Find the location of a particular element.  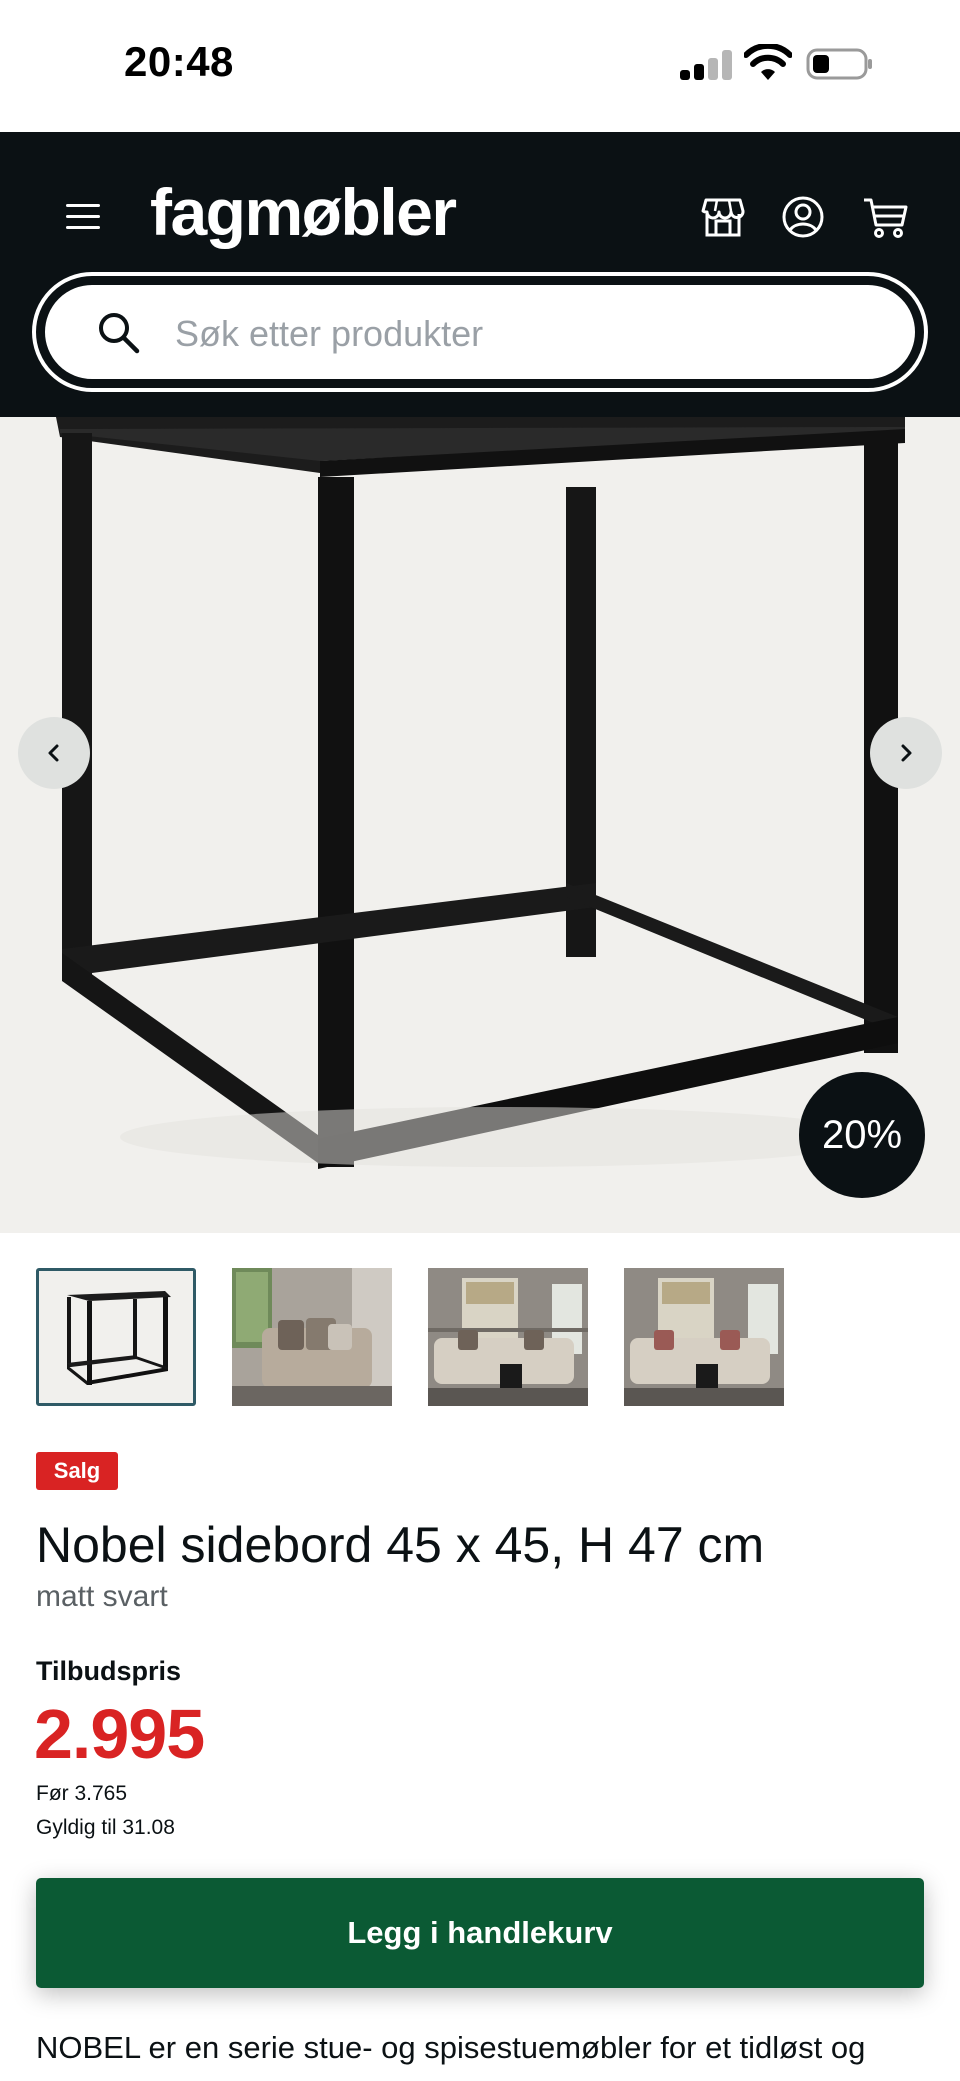

menu-icon is located at coordinates (84, 217).